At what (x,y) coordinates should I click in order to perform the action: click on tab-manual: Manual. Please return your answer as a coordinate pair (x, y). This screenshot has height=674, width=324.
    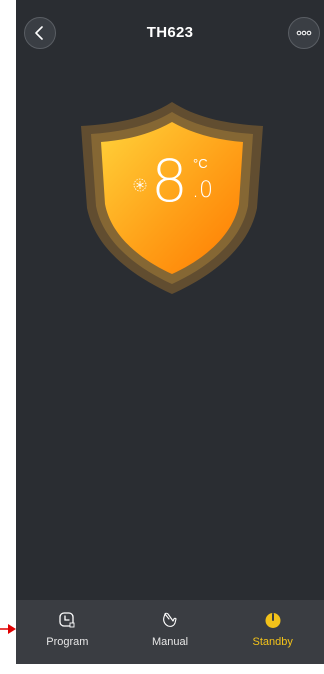
    Looking at the image, I should click on (170, 632).